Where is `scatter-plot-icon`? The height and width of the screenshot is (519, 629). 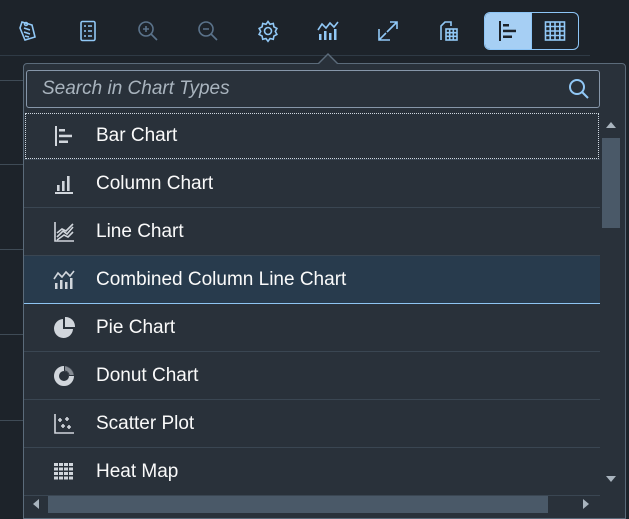
scatter-plot-icon is located at coordinates (64, 424).